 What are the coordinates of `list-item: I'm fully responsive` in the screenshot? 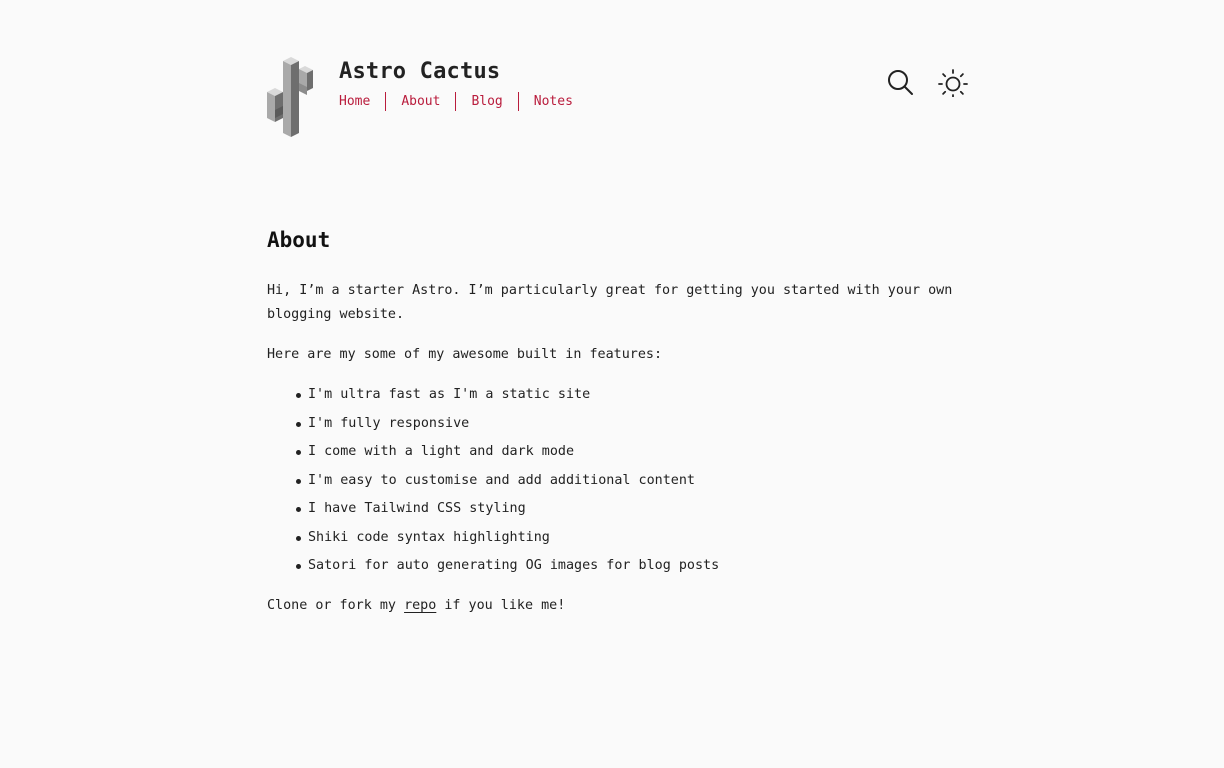 It's located at (631, 426).